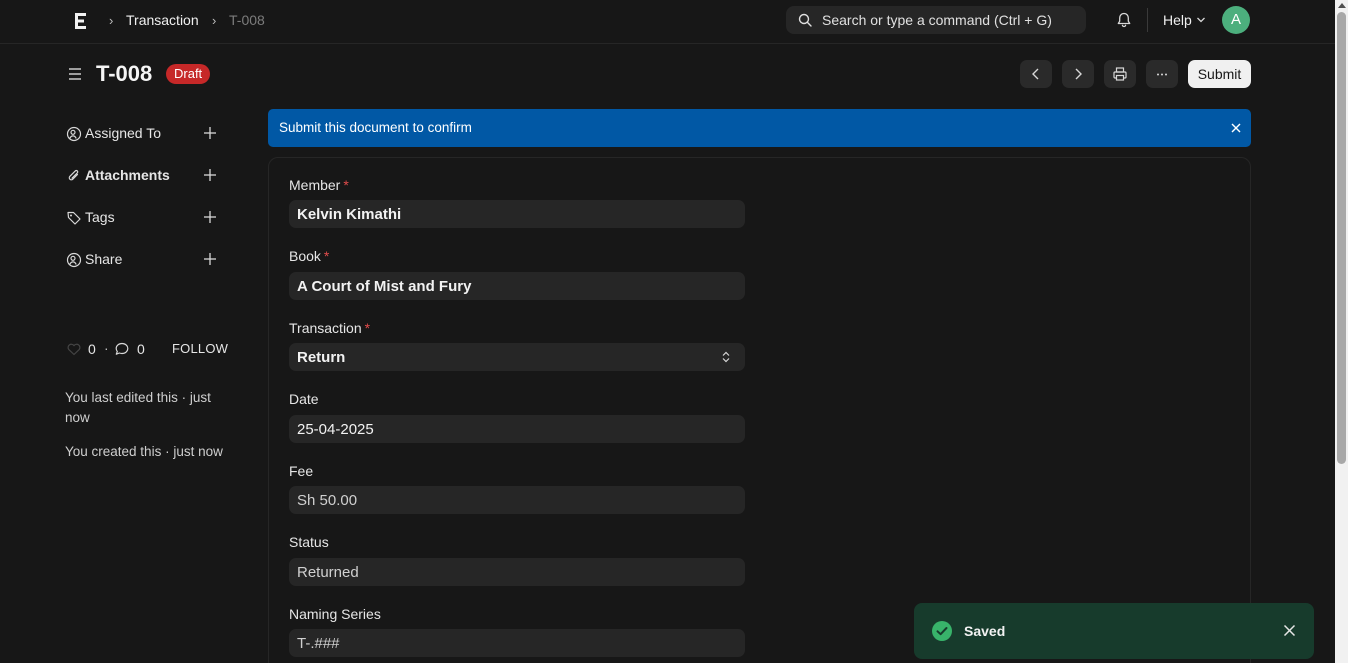 The width and height of the screenshot is (1348, 663). Describe the element at coordinates (74, 260) in the screenshot. I see `share-user-icon` at that location.